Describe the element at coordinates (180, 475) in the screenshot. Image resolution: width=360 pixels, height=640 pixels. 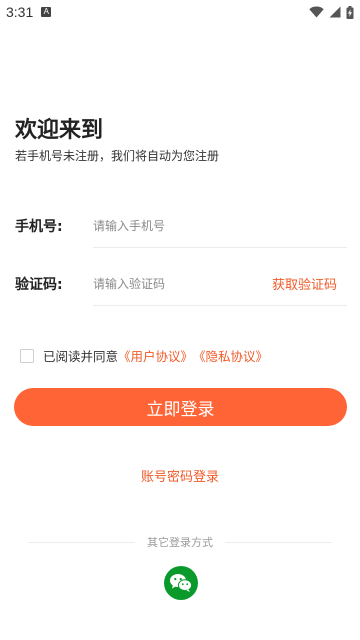
I see `password-login-link: 账号密码登录` at that location.